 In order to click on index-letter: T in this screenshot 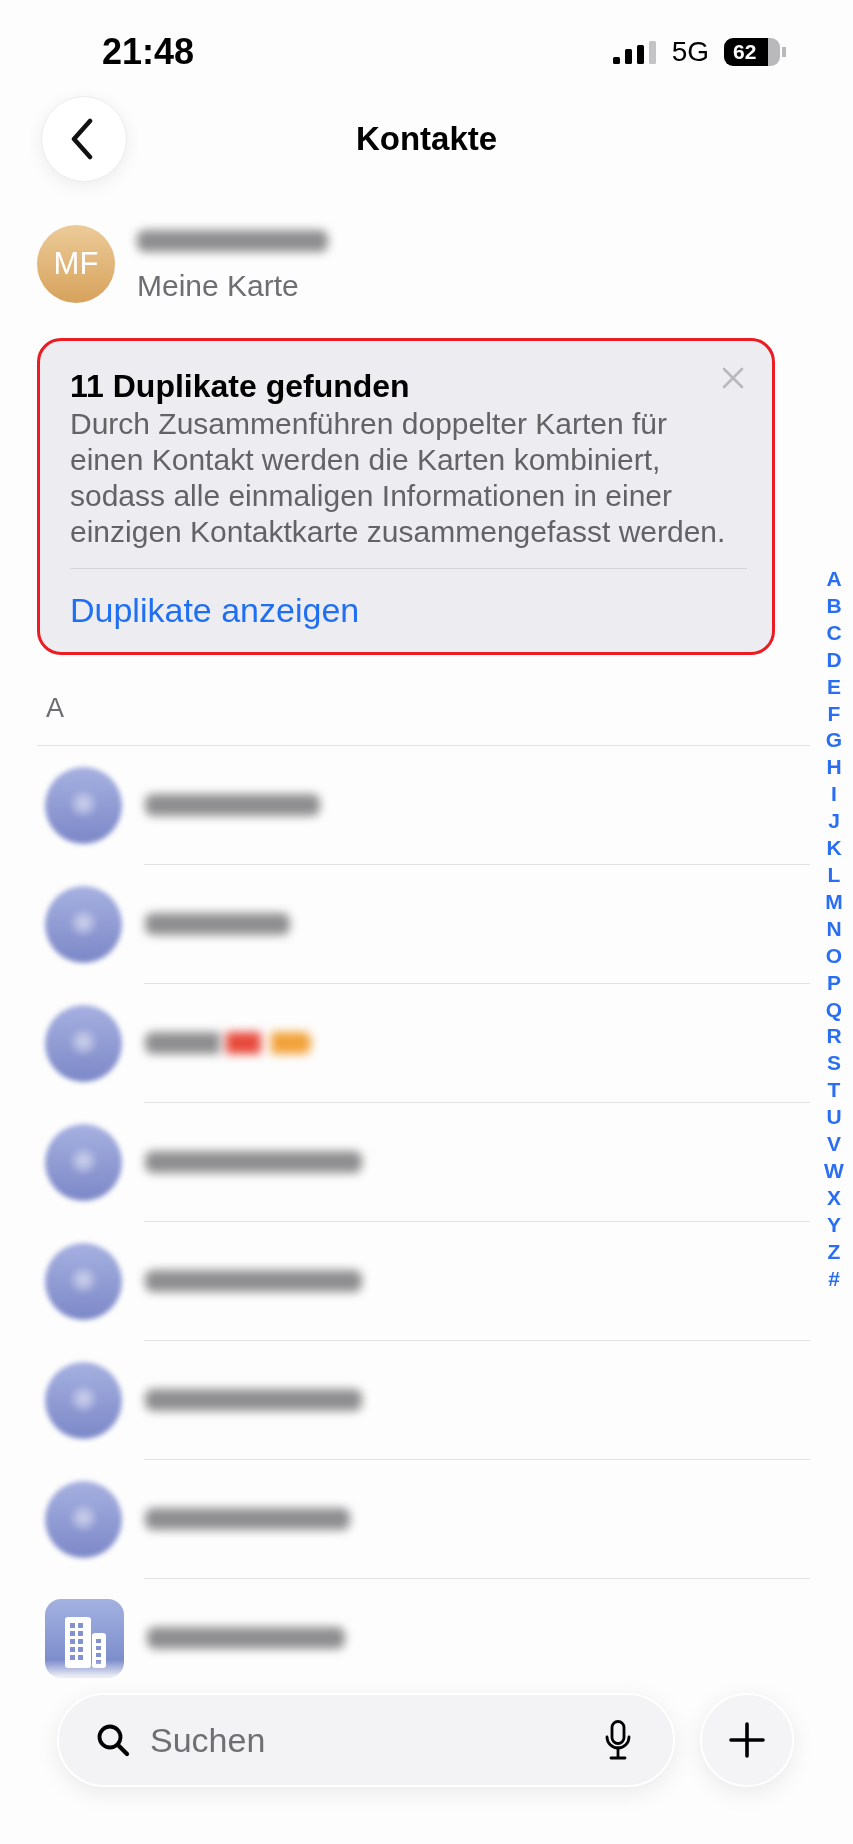, I will do `click(834, 1091)`.